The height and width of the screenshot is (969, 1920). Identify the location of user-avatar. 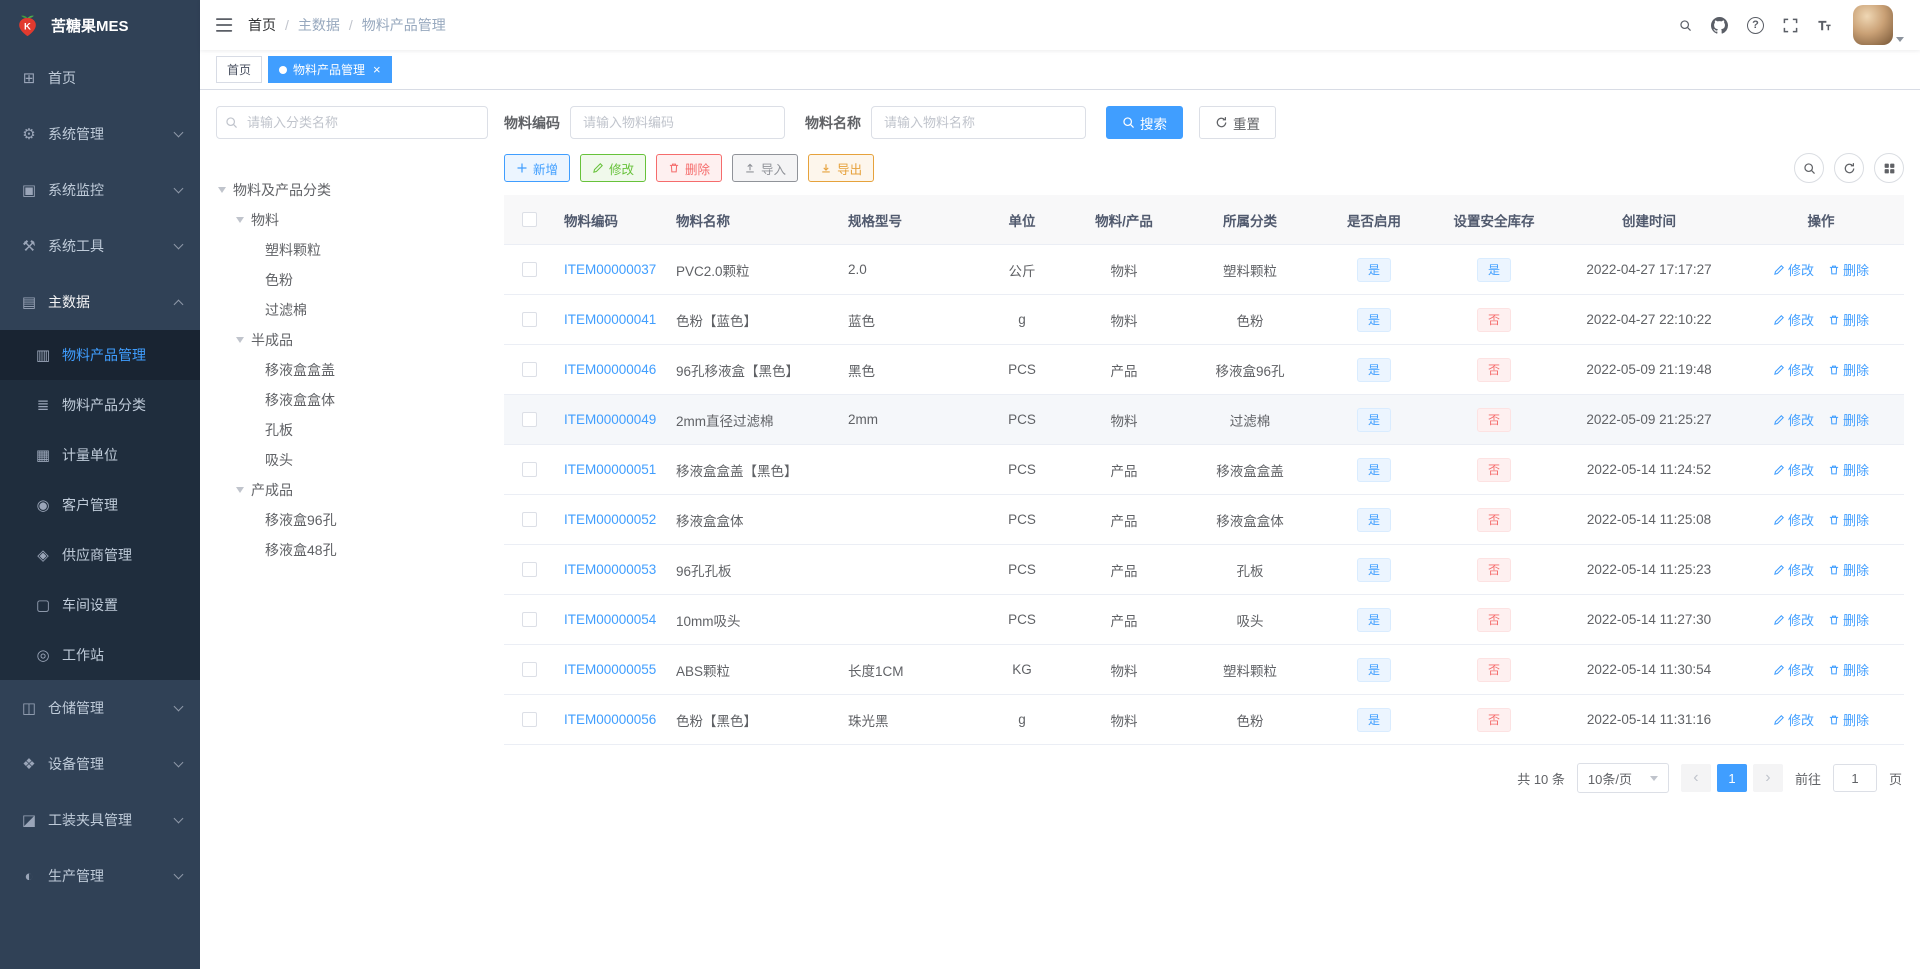
(1878, 25).